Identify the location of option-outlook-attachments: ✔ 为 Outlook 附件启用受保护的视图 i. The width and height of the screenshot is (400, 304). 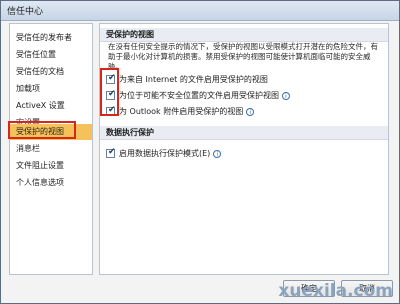
(180, 111).